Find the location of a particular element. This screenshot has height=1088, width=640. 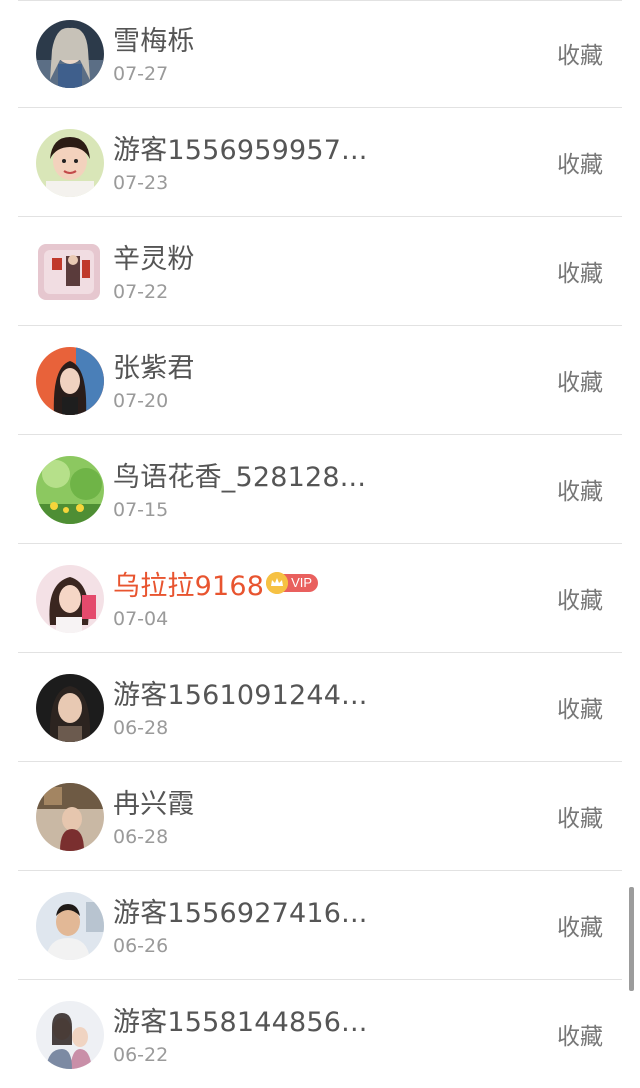

username: 辛灵粉 is located at coordinates (154, 256).